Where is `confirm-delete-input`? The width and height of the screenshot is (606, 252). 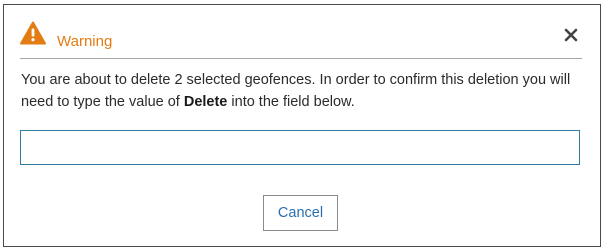
confirm-delete-input is located at coordinates (300, 147).